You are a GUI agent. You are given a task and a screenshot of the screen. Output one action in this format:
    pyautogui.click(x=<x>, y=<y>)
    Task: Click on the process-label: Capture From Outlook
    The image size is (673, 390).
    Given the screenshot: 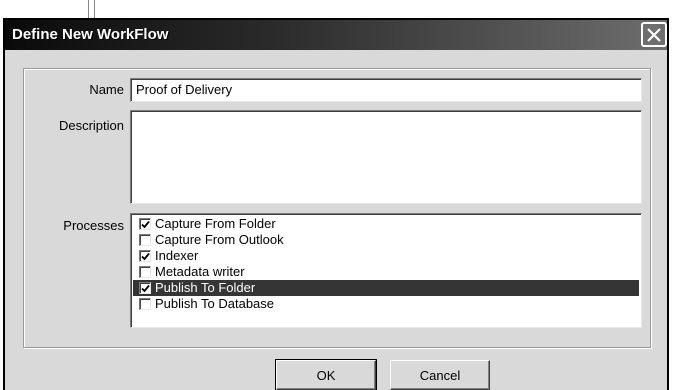 What is the action you would take?
    pyautogui.click(x=219, y=239)
    